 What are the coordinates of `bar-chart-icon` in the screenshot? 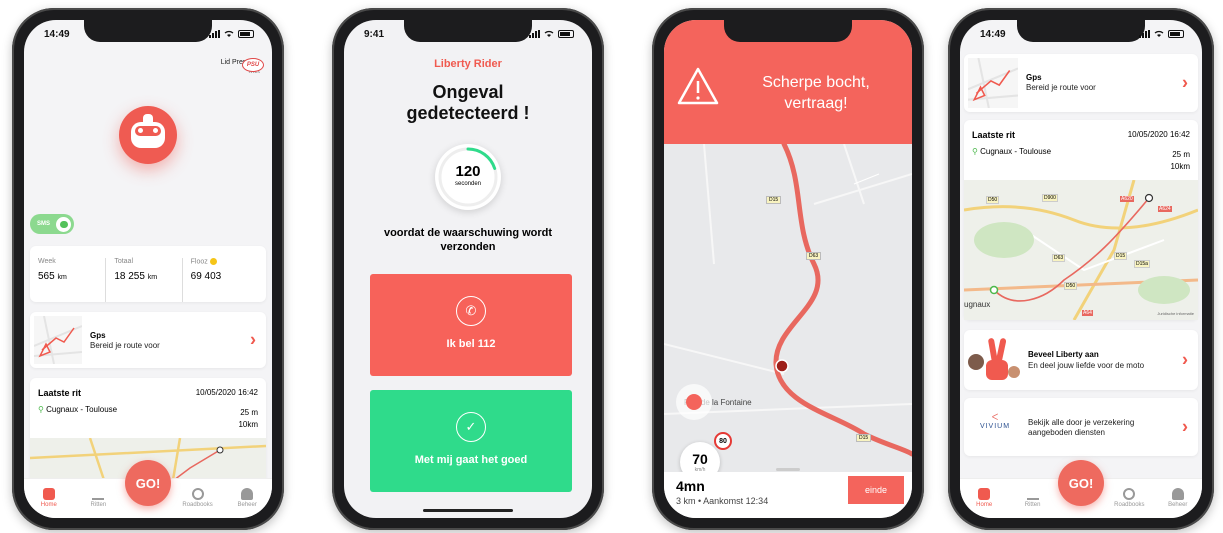 It's located at (1032, 494).